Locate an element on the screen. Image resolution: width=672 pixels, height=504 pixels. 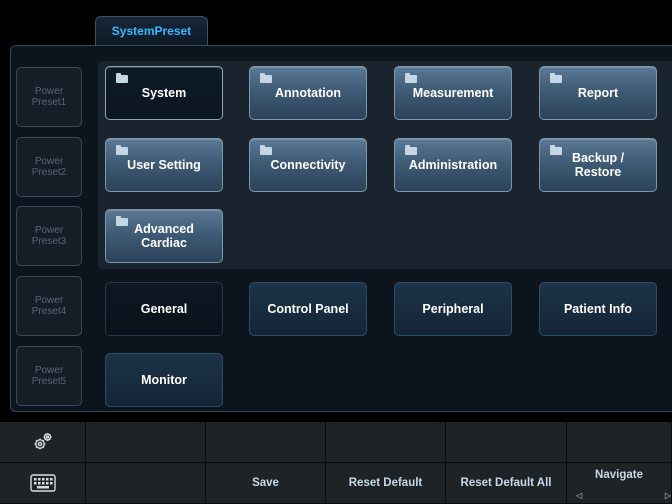
button-label: System is located at coordinates (164, 93).